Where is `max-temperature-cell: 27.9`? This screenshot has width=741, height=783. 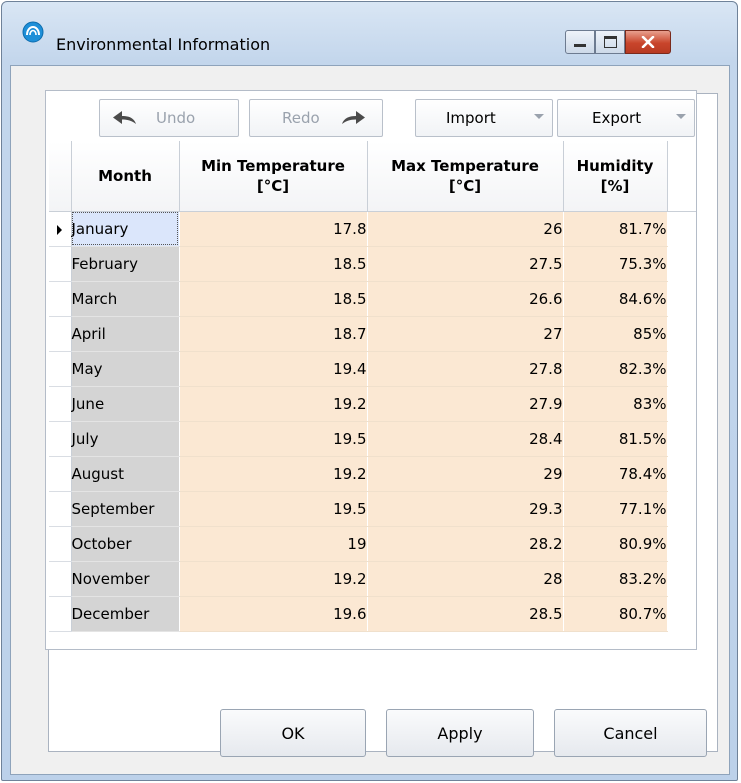 max-temperature-cell: 27.9 is located at coordinates (465, 404).